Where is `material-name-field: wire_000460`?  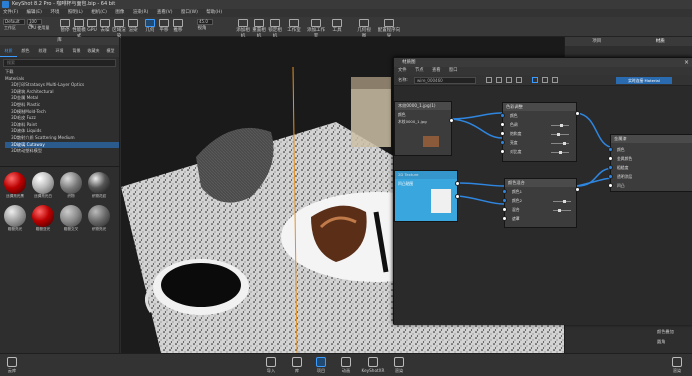
material-name-field: wire_000460 is located at coordinates (445, 80).